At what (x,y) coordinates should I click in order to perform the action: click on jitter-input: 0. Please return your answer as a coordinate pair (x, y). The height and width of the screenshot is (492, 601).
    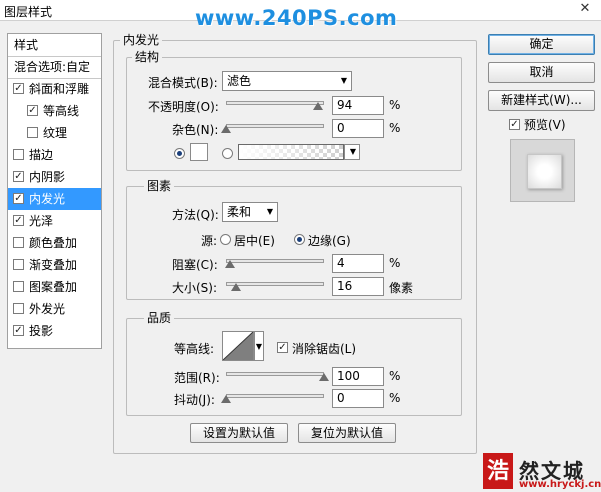
    Looking at the image, I should click on (358, 398).